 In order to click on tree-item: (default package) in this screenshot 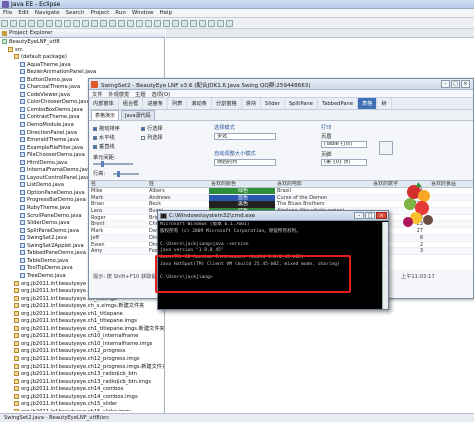, I will do `click(83, 58)`.